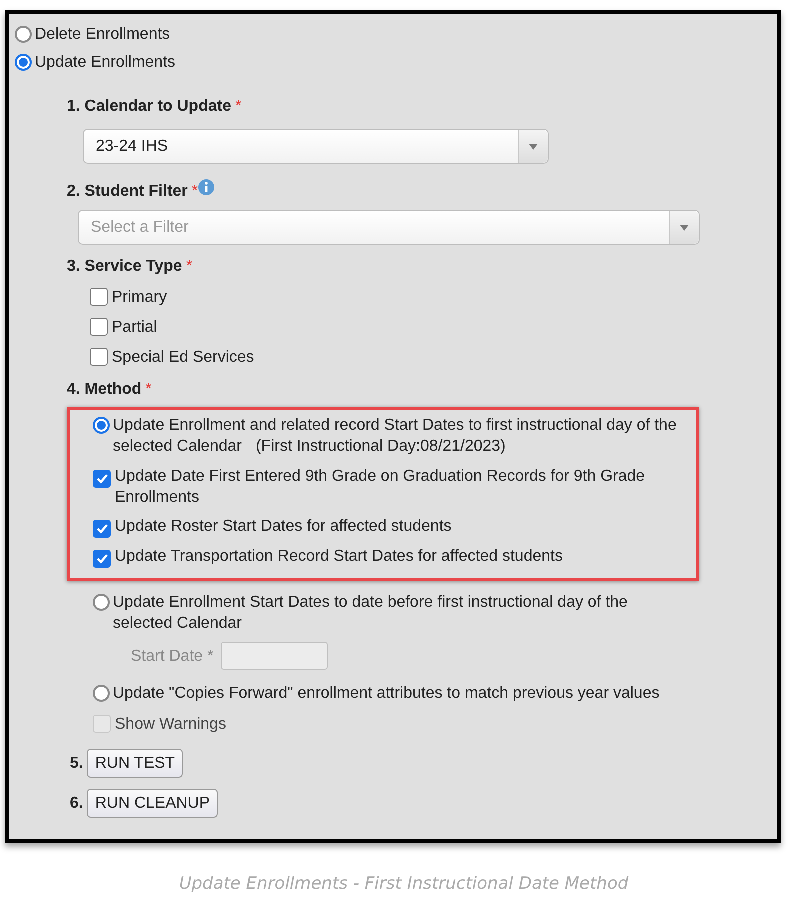  Describe the element at coordinates (140, 298) in the screenshot. I see `checkbox-label: Primary` at that location.